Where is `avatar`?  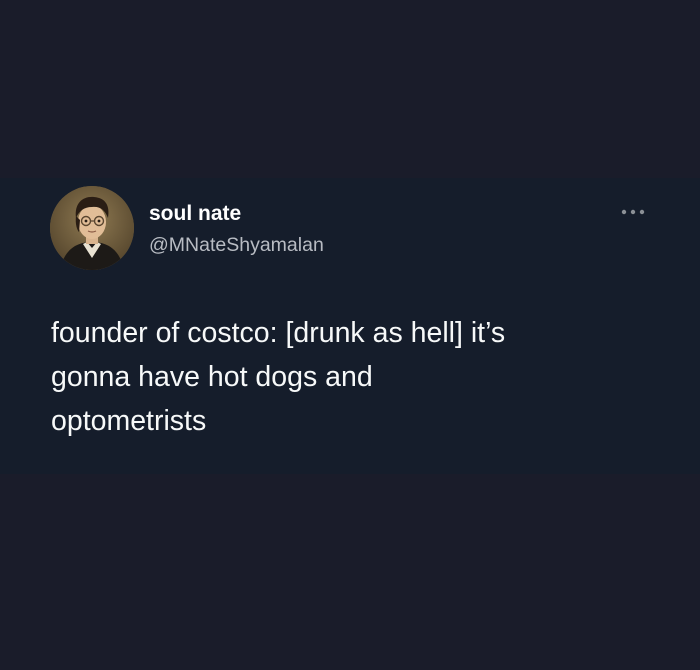
avatar is located at coordinates (92, 228).